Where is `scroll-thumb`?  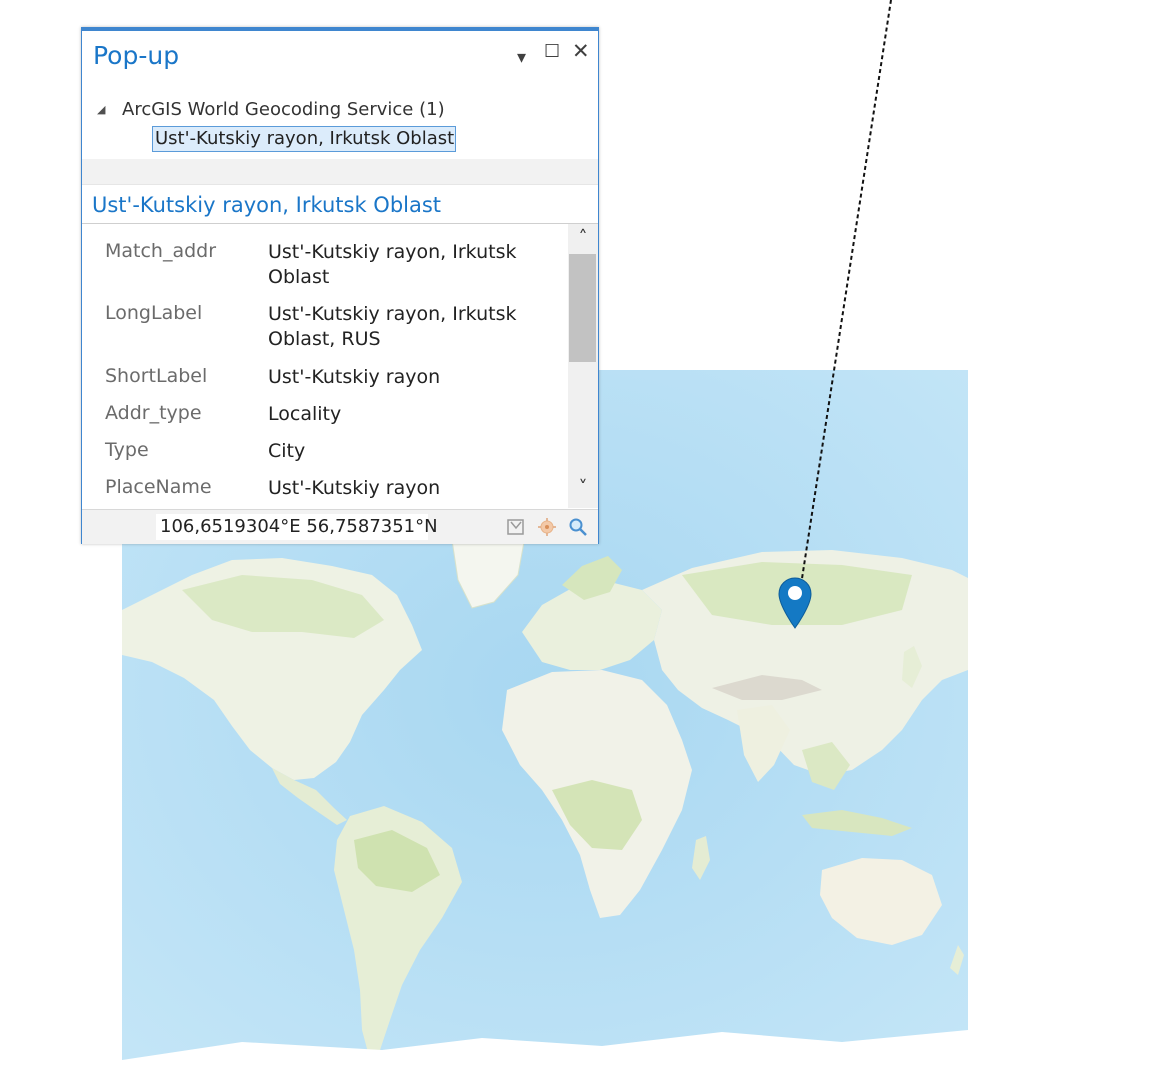
scroll-thumb is located at coordinates (582, 308).